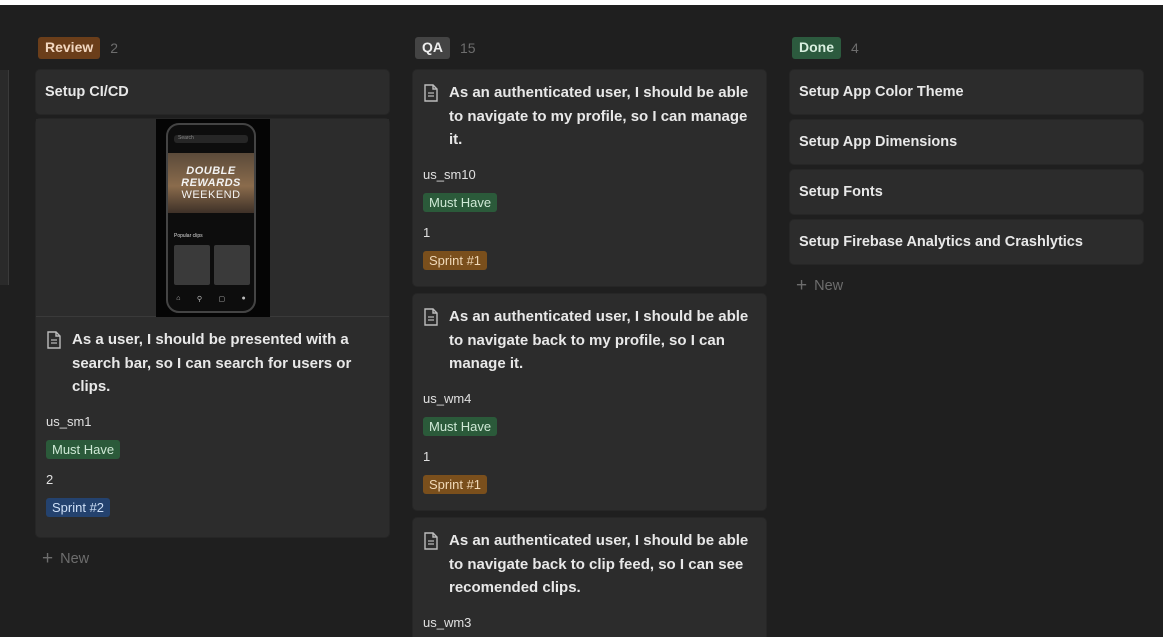  What do you see at coordinates (188, 236) in the screenshot?
I see `section-label-mock: Popular clips` at bounding box center [188, 236].